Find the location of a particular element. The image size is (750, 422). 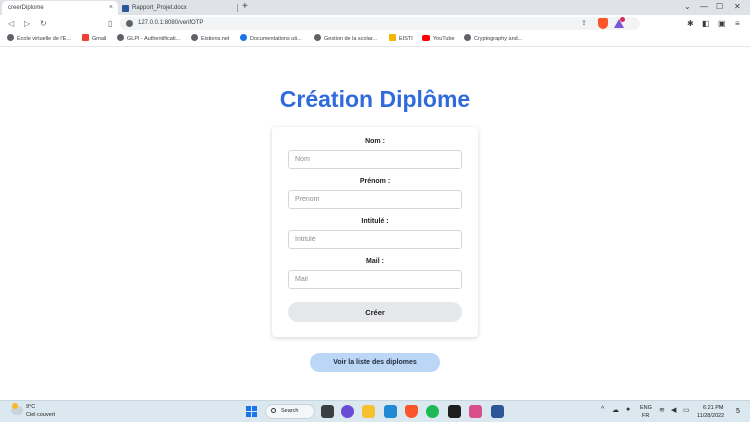

search-label: Search is located at coordinates (290, 411).